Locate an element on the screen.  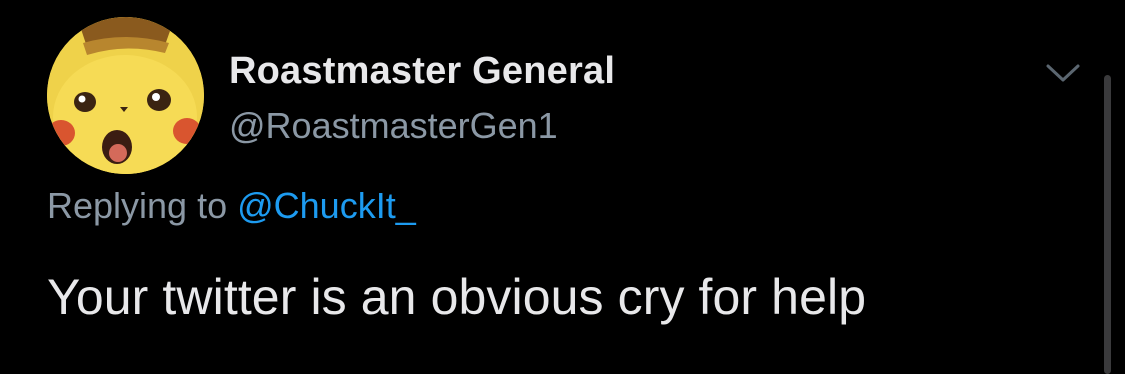
replying-to-prefix: Replying to is located at coordinates (142, 205).